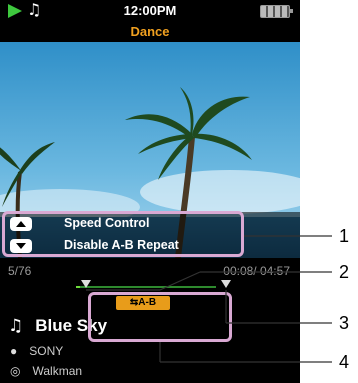  Describe the element at coordinates (344, 272) in the screenshot. I see `callout-number-2: 2` at that location.